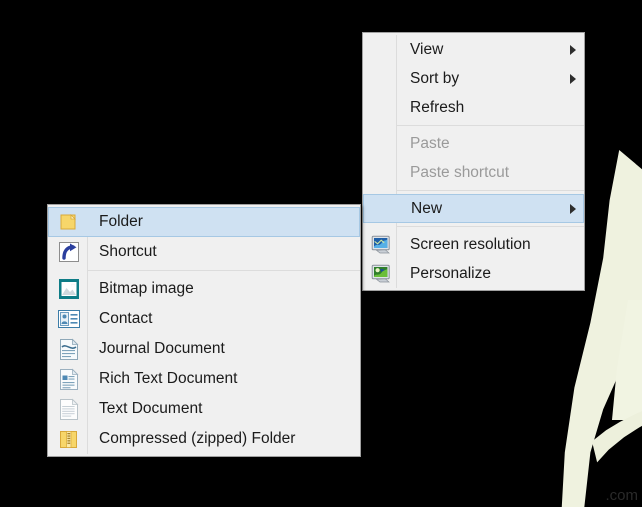 The width and height of the screenshot is (642, 507). Describe the element at coordinates (204, 252) in the screenshot. I see `submenu-item-shortcut: Shortcut` at that location.